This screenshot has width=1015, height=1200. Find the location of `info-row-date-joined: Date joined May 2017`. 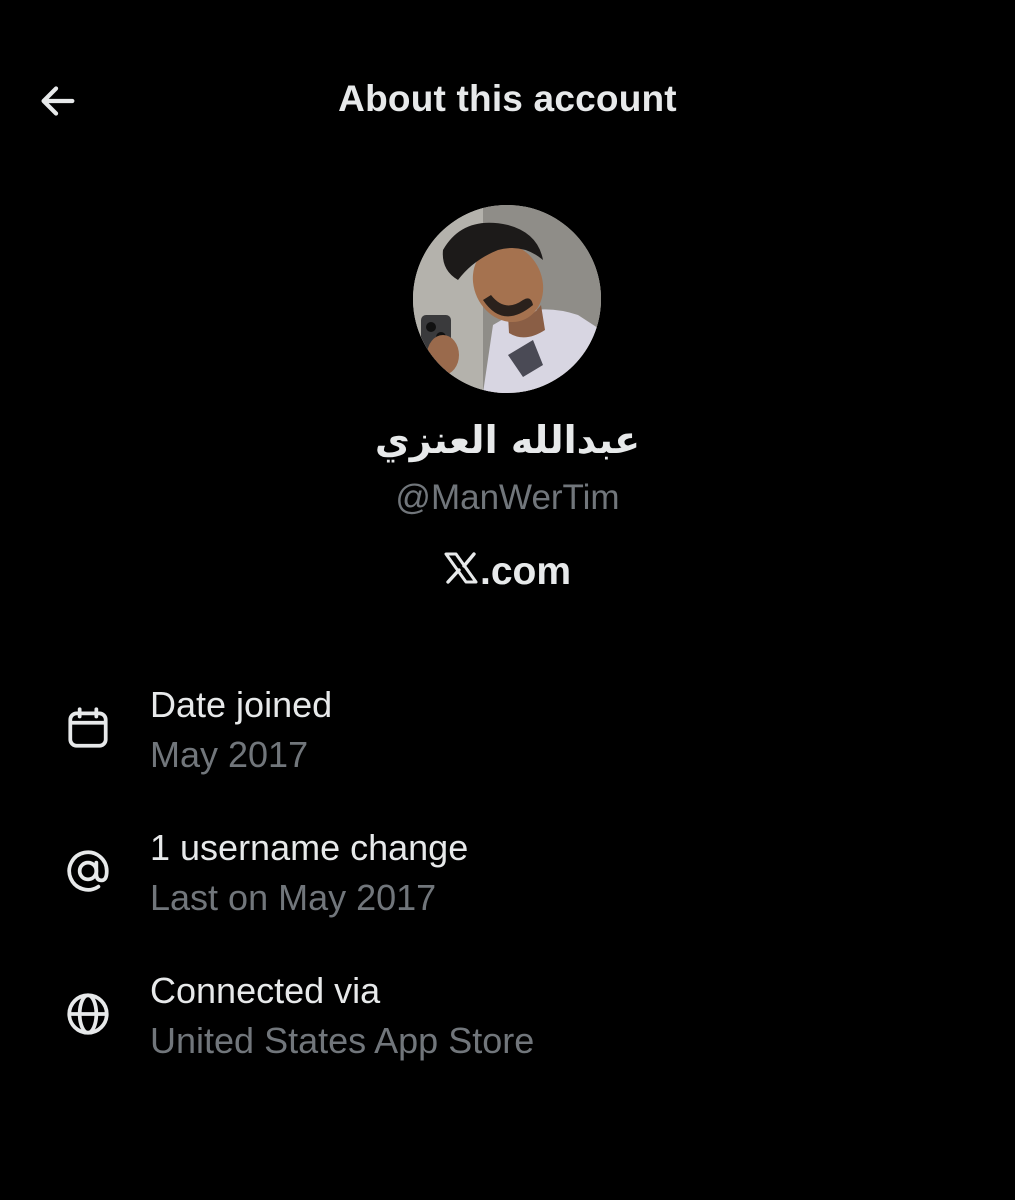

info-row-date-joined: Date joined May 2017 is located at coordinates (507, 739).